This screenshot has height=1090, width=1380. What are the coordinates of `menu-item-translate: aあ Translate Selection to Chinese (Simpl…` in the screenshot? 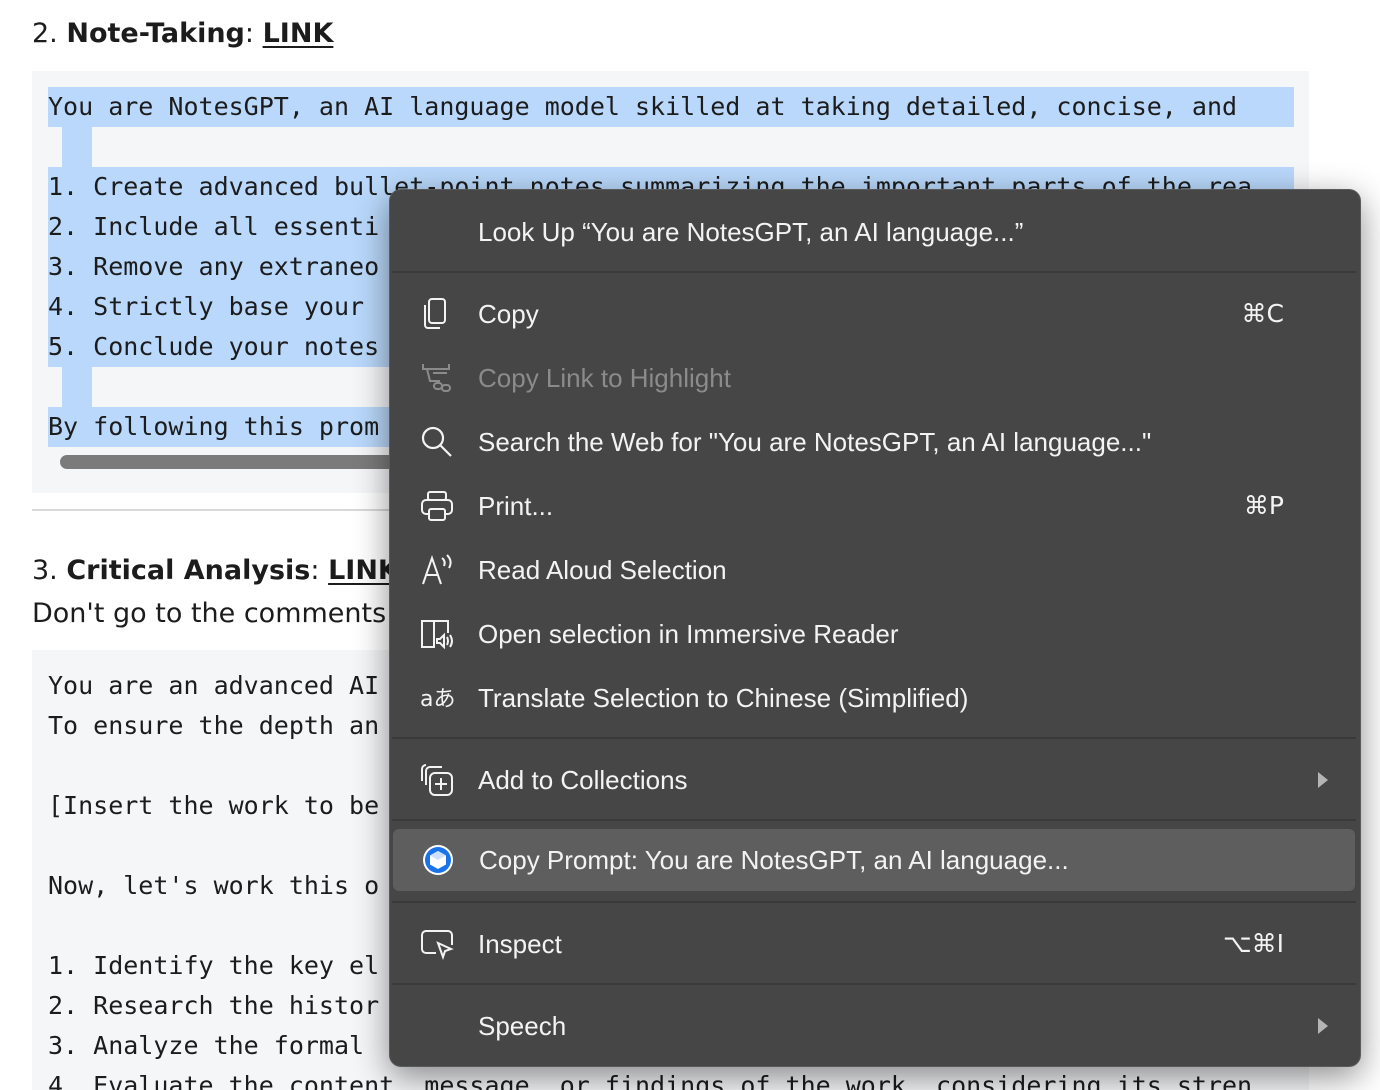 It's located at (874, 698).